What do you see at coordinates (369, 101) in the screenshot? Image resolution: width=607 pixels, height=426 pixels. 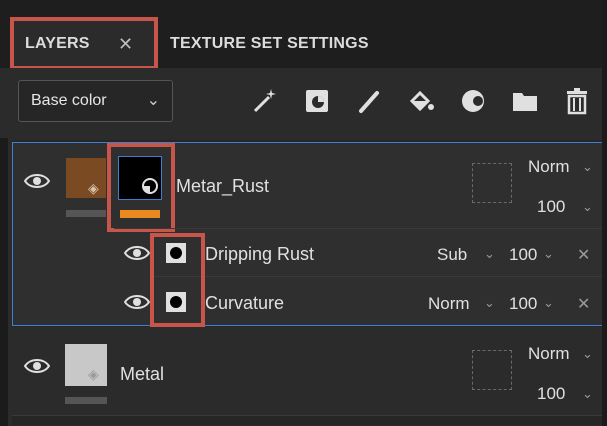 I see `paint-brush-icon` at bounding box center [369, 101].